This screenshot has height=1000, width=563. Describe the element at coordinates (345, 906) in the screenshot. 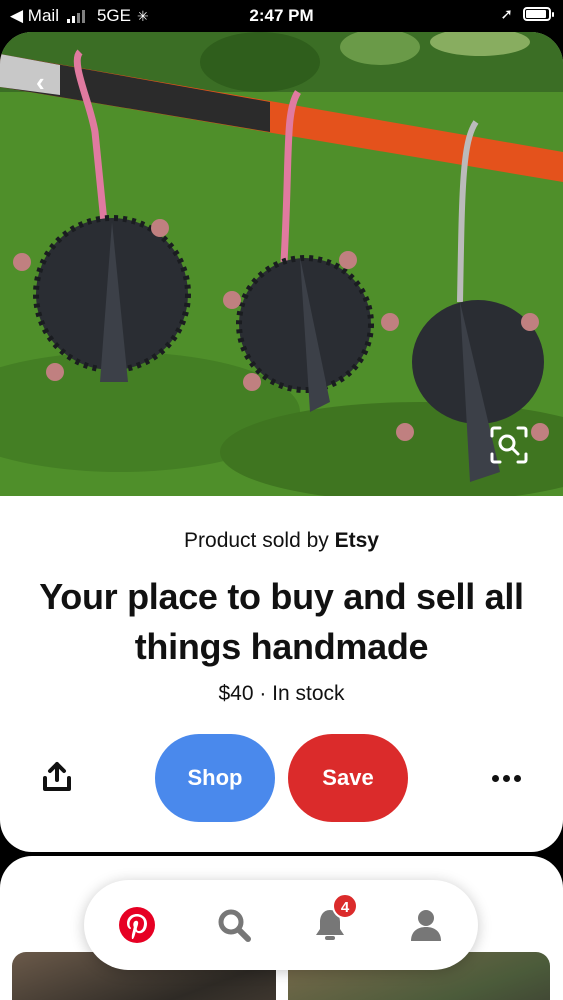

I see `notification-badge: 4` at that location.